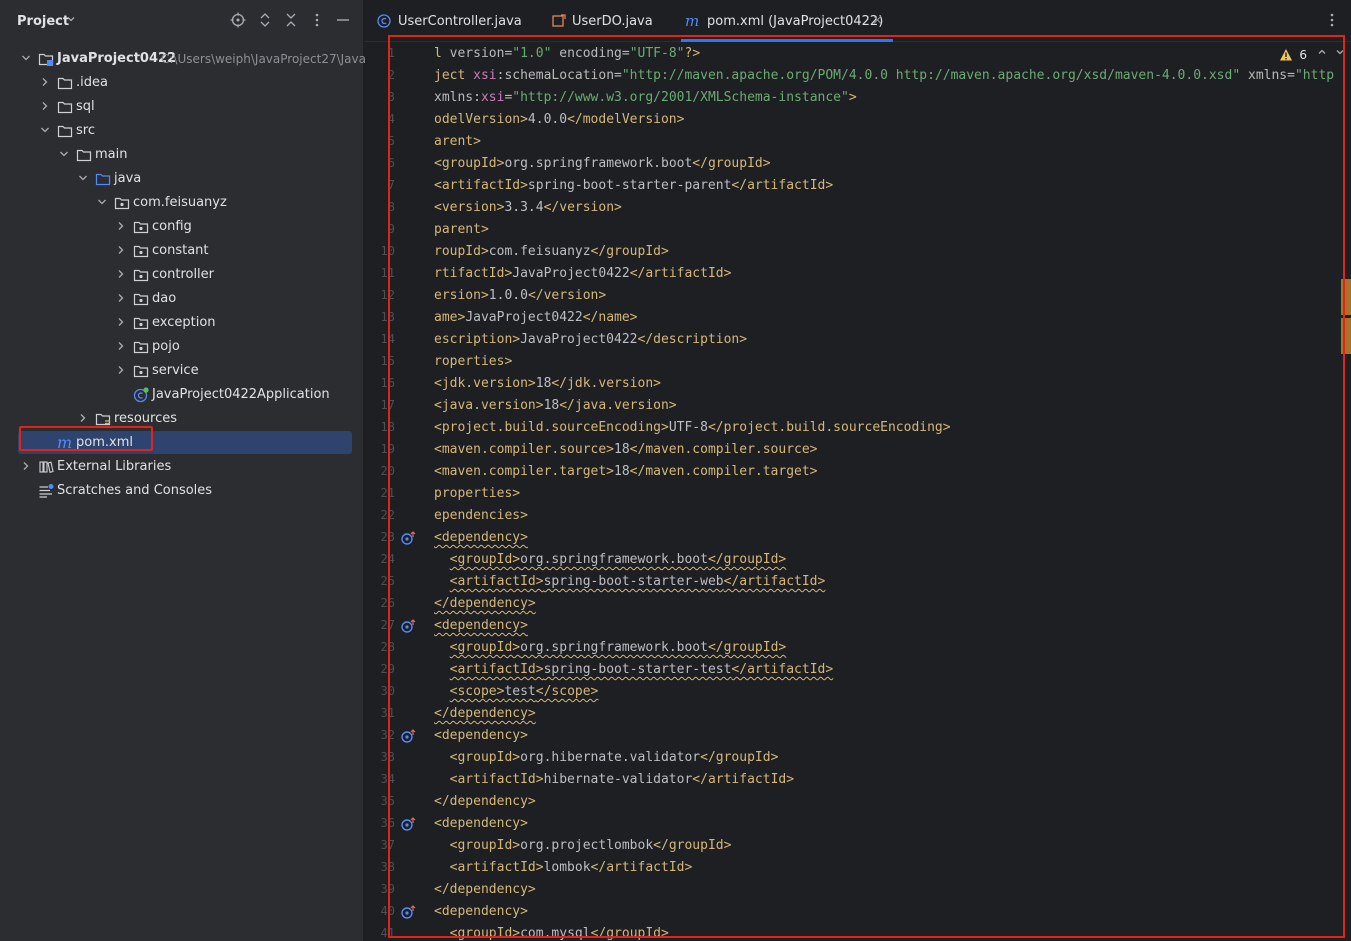  What do you see at coordinates (460, 21) in the screenshot?
I see `tab-label: UserController.java` at bounding box center [460, 21].